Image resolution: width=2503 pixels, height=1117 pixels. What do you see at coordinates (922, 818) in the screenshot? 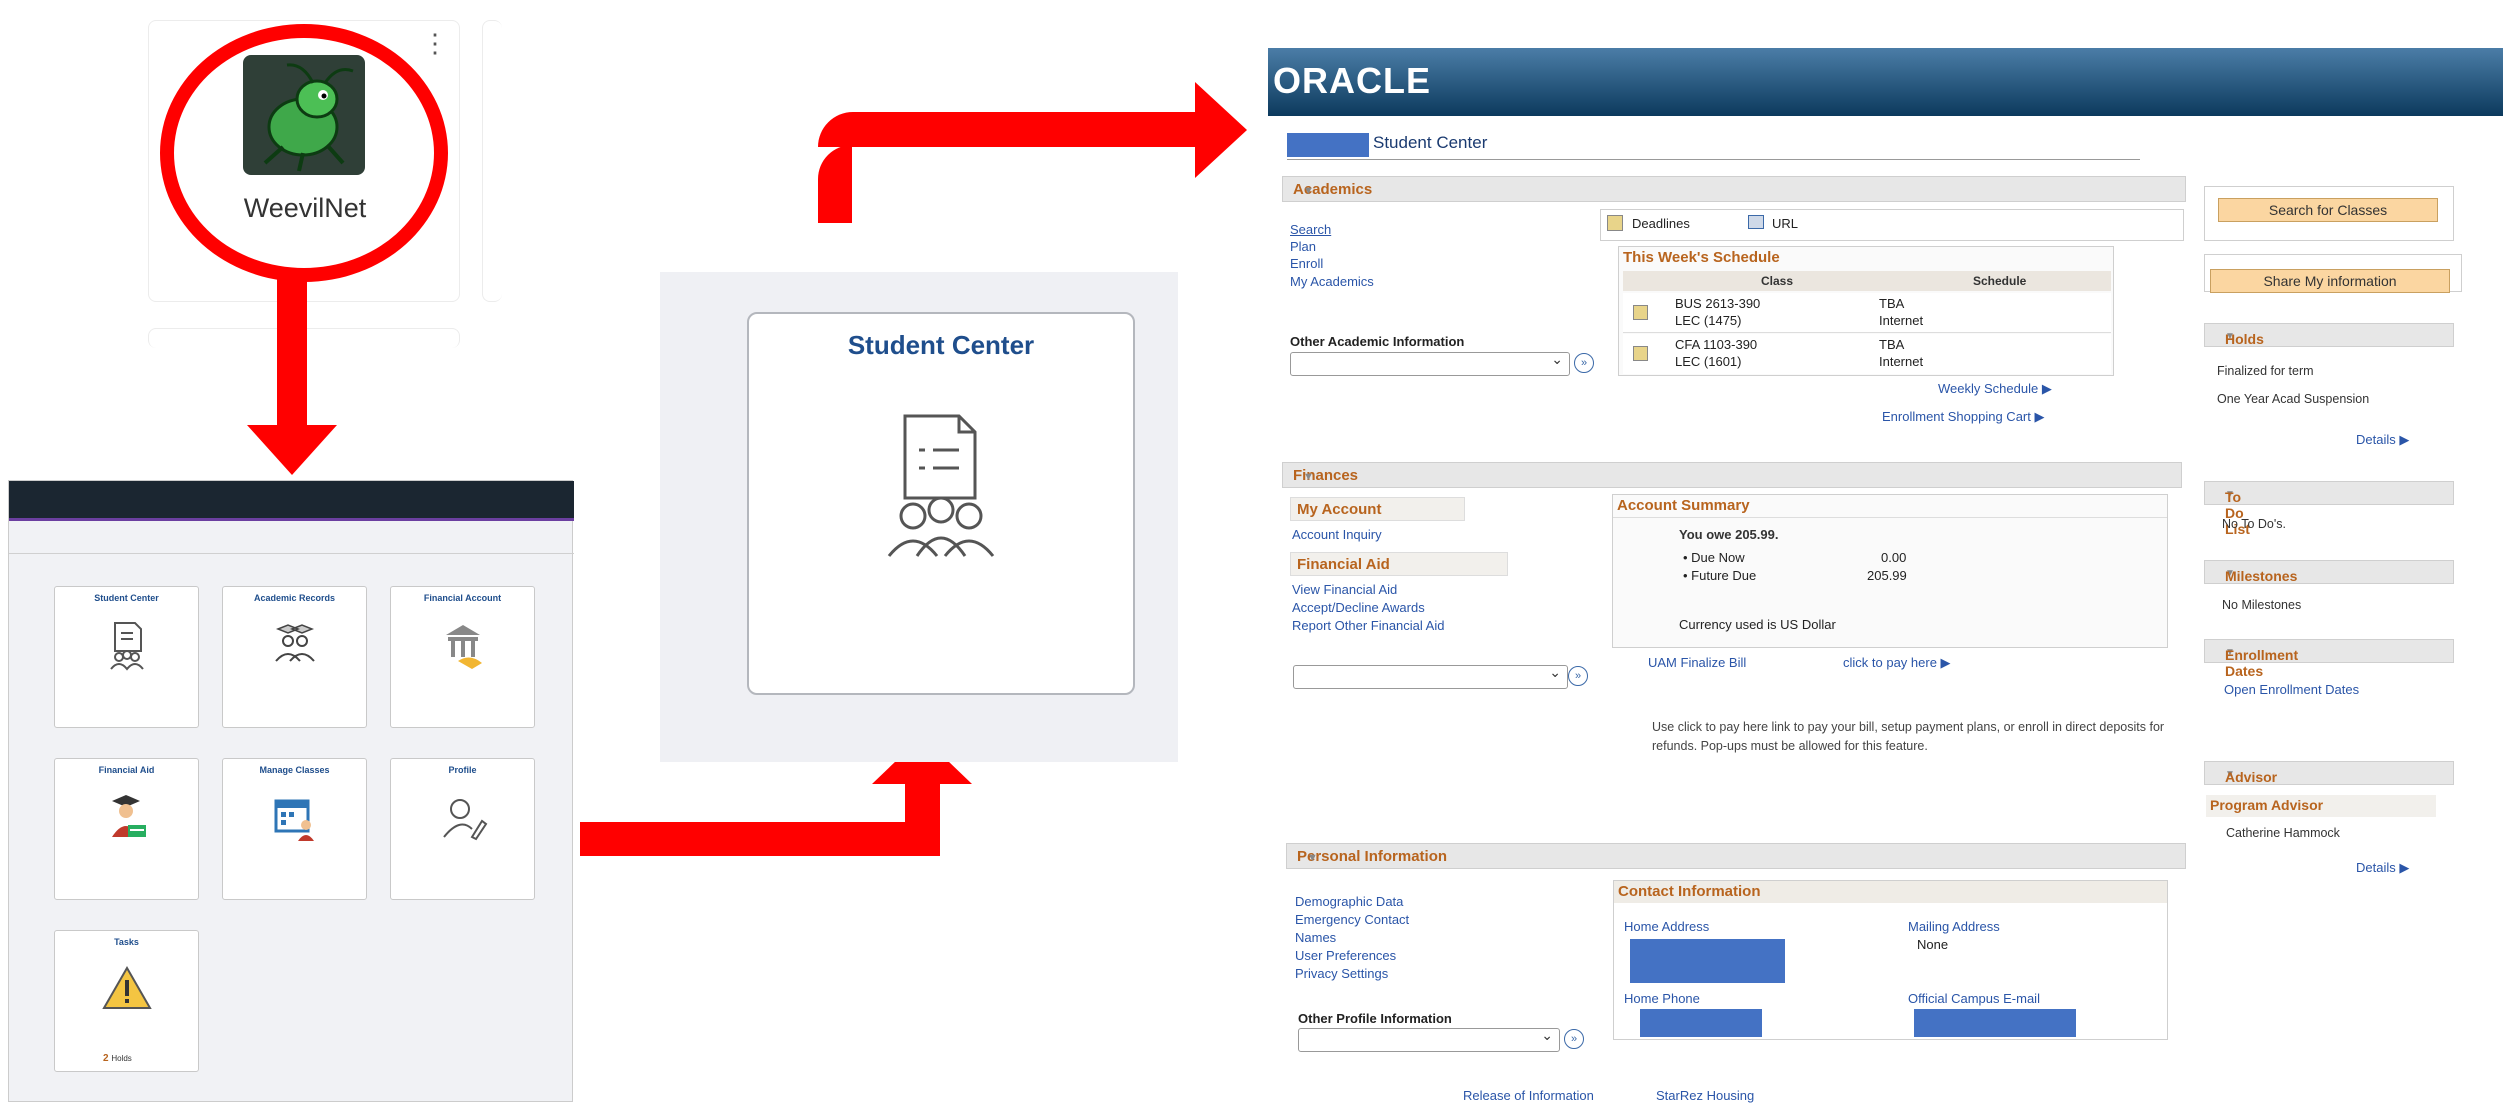
I see `arrow-right-shaft-v` at bounding box center [922, 818].